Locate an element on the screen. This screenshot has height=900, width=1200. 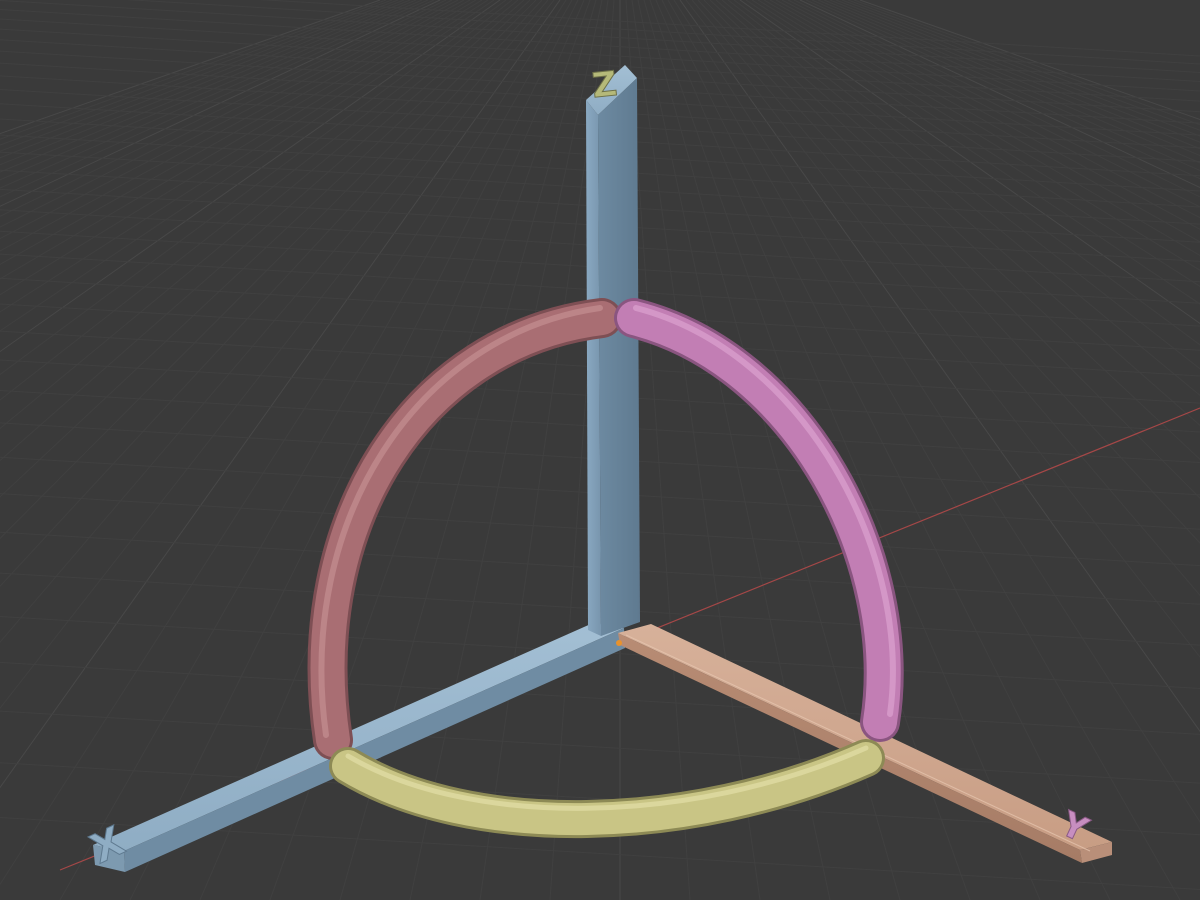
z-beam is located at coordinates (613, 350).